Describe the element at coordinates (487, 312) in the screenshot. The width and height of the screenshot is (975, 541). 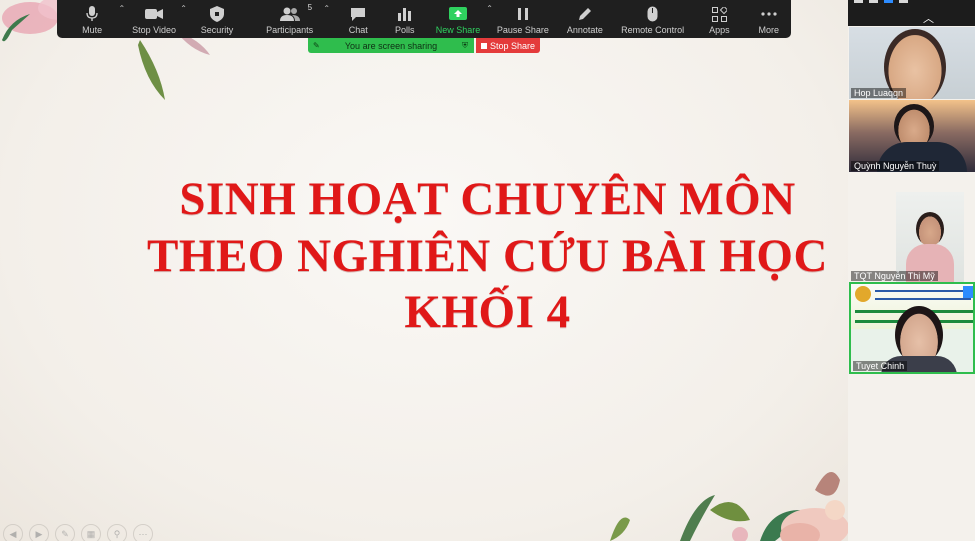
I see `slide-title-line-3: KHỐI 4` at that location.